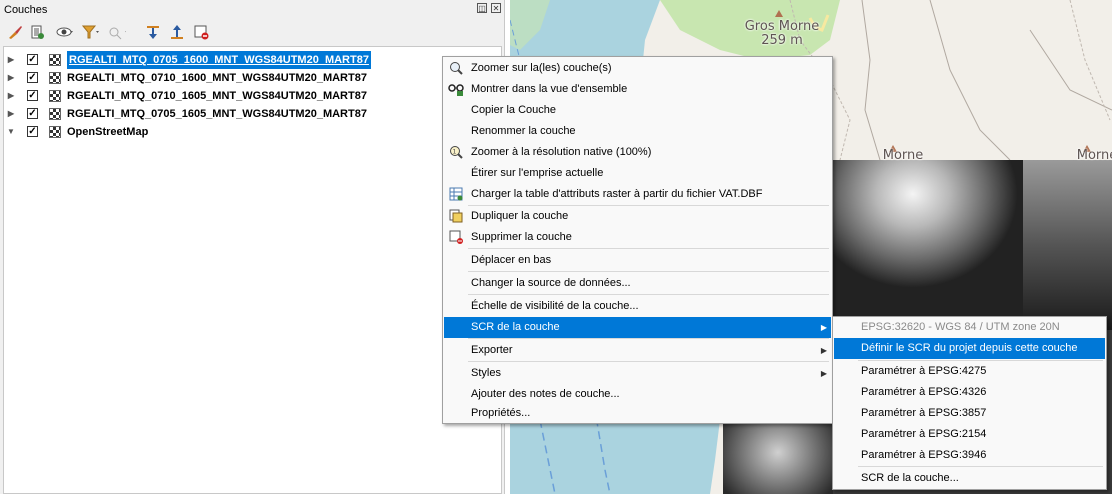 Image resolution: width=1112 pixels, height=494 pixels. I want to click on layers-toolbar, so click(252, 32).